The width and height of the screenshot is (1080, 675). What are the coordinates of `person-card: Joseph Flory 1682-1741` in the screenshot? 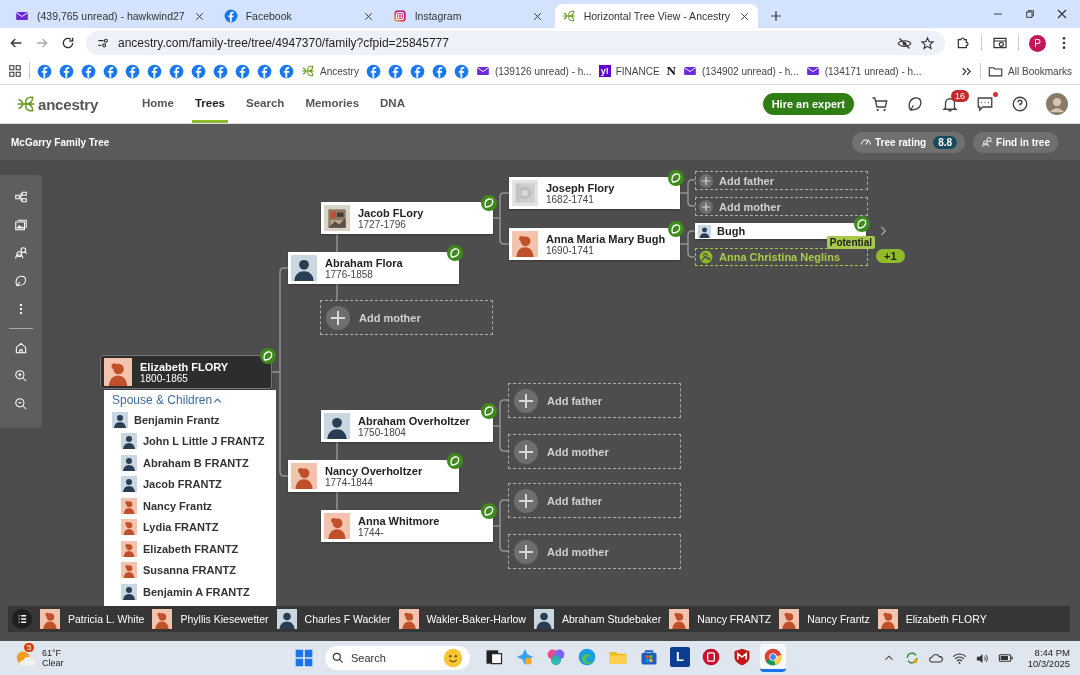 It's located at (594, 193).